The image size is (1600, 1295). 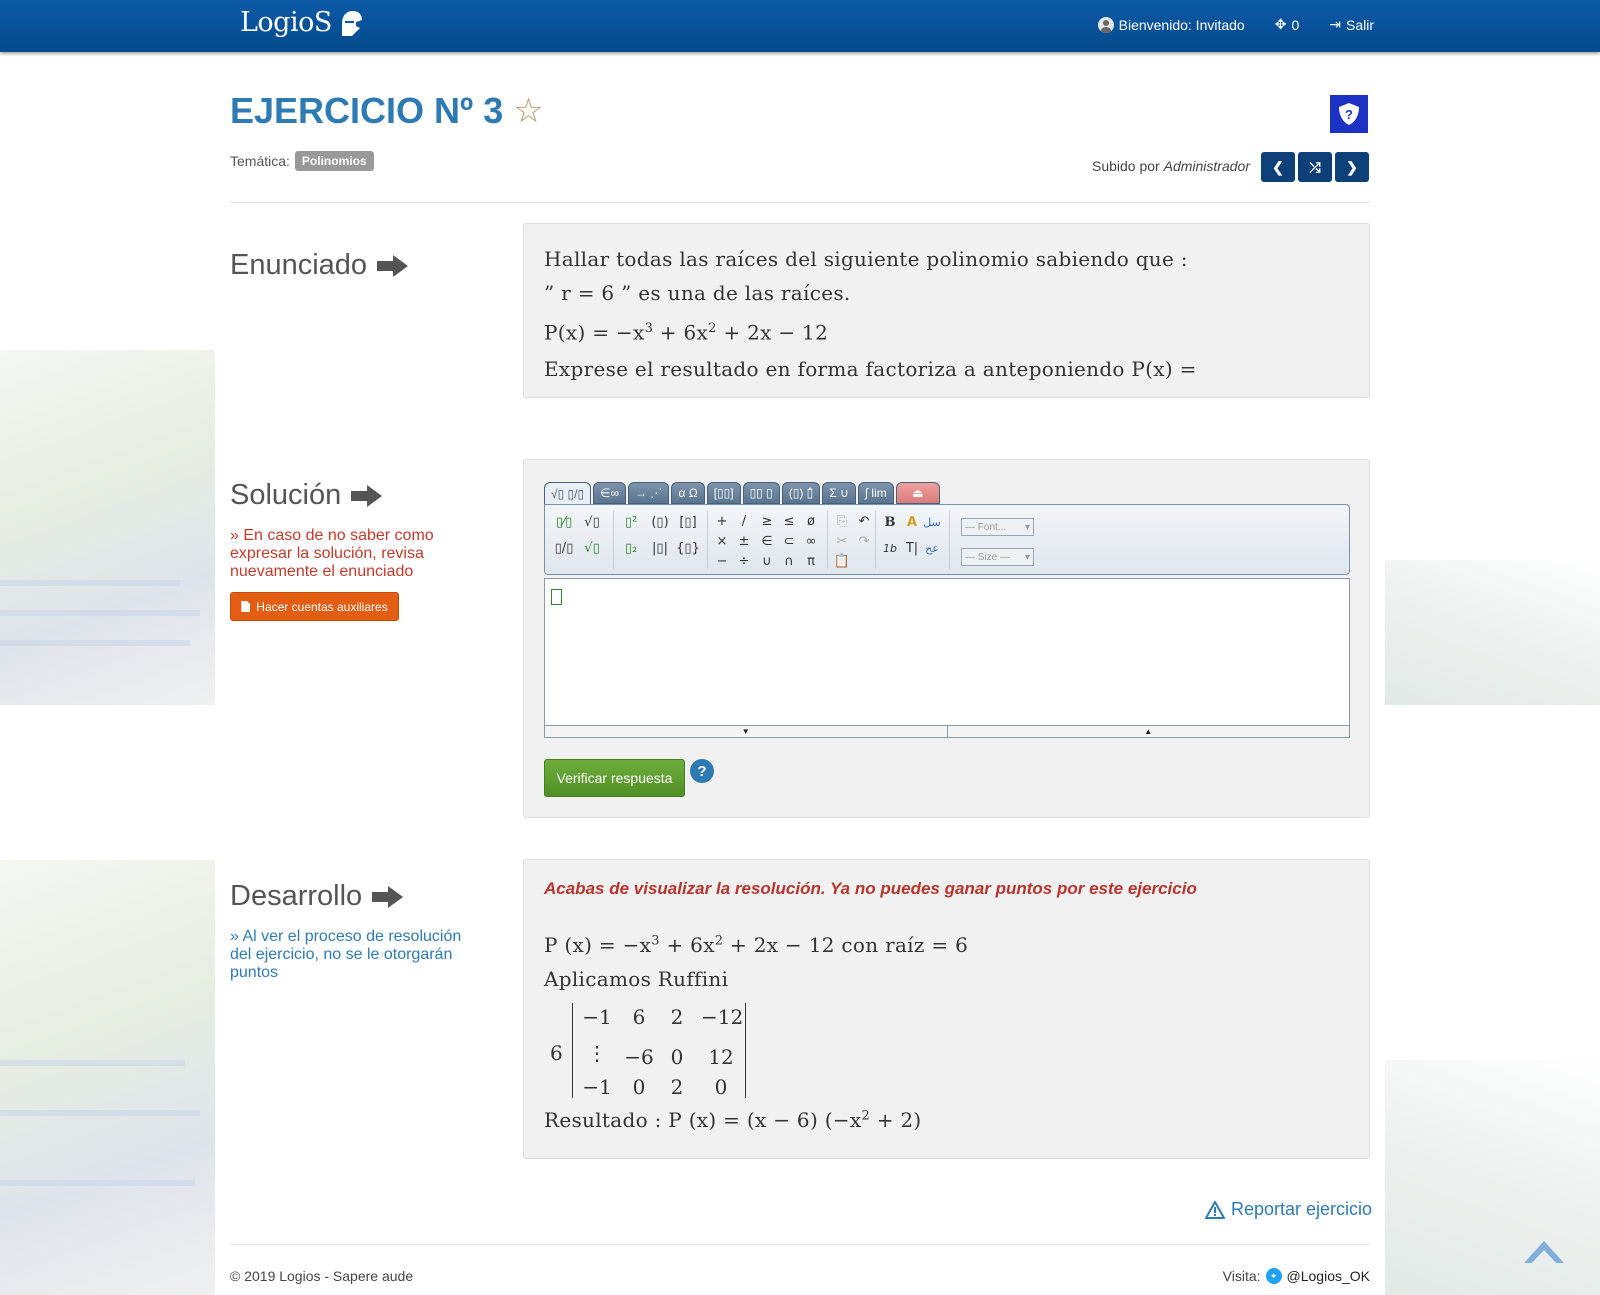 I want to click on rtl-math-icon: عح, so click(x=932, y=548).